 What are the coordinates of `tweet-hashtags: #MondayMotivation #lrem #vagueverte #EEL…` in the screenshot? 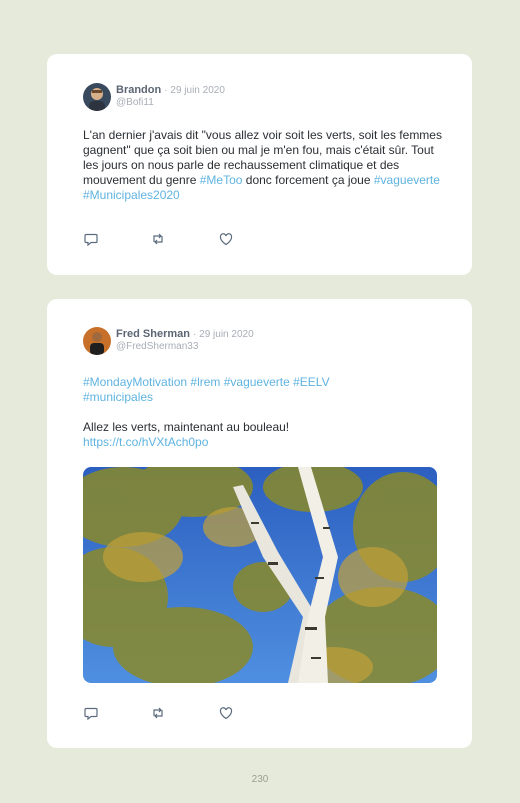 It's located at (233, 390).